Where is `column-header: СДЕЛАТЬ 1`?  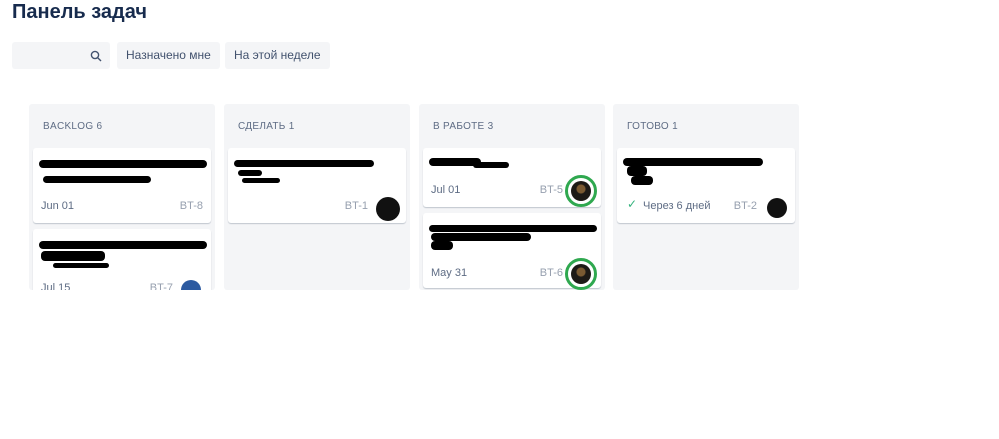
column-header: СДЕЛАТЬ 1 is located at coordinates (266, 126).